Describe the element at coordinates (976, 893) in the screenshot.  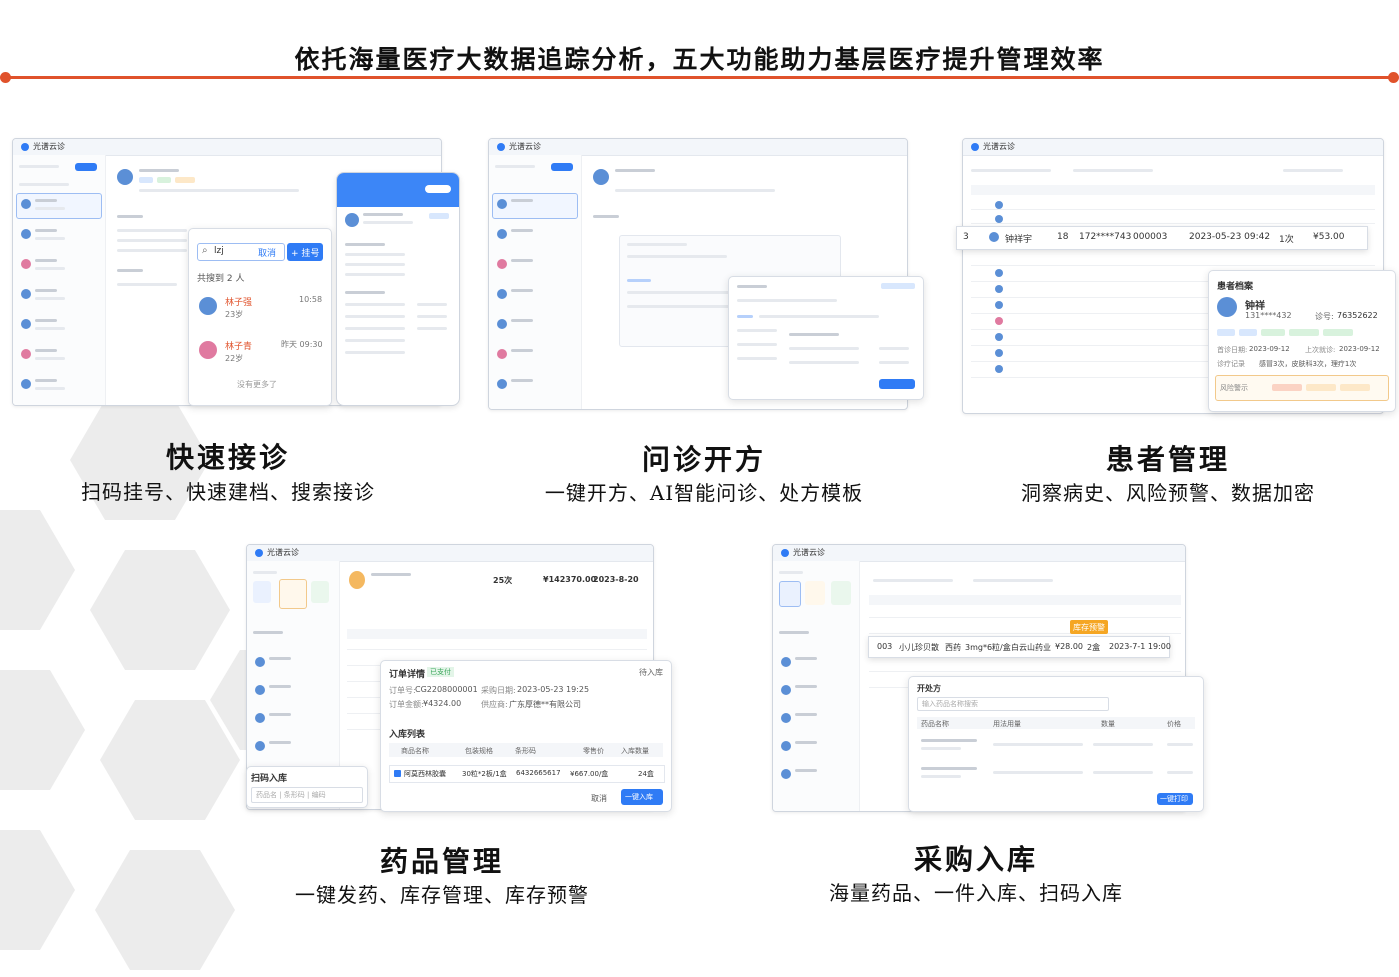
I see `feature-subtitle-purchase: 海量药品、一件入库、扫码入库` at that location.